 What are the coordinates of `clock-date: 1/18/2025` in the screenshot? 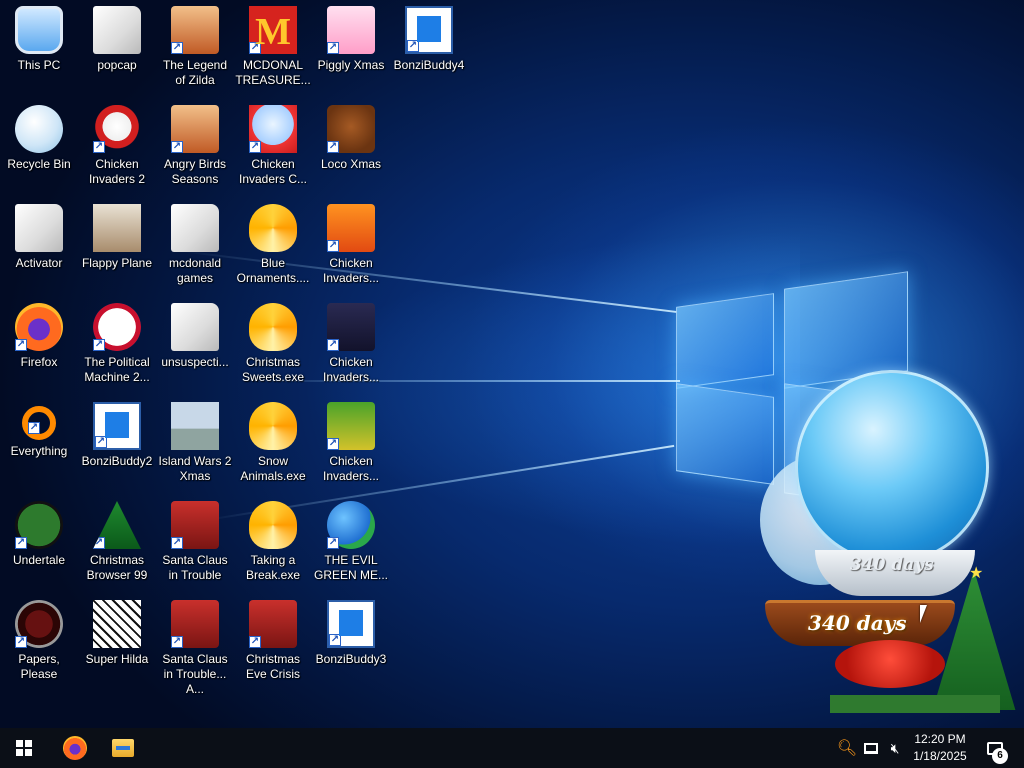 It's located at (940, 756).